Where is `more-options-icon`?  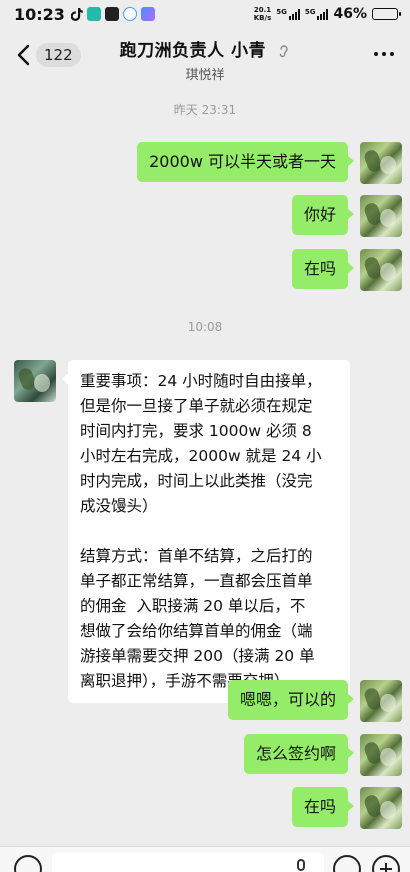
more-options-icon is located at coordinates (384, 54).